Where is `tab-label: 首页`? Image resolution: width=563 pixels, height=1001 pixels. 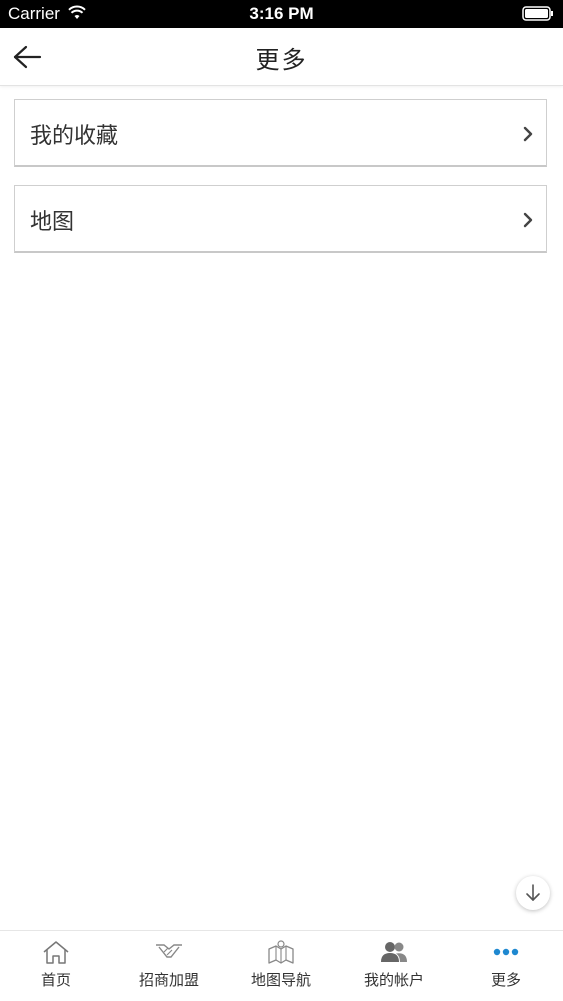 tab-label: 首页 is located at coordinates (55, 980).